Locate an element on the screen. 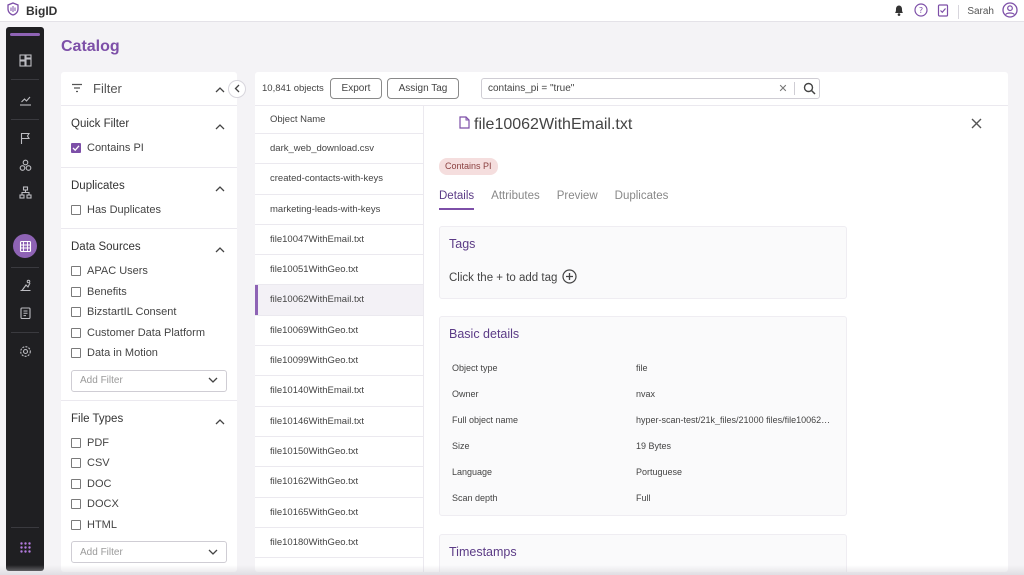 This screenshot has width=1024, height=575. timestamps-card: Timestamps is located at coordinates (643, 553).